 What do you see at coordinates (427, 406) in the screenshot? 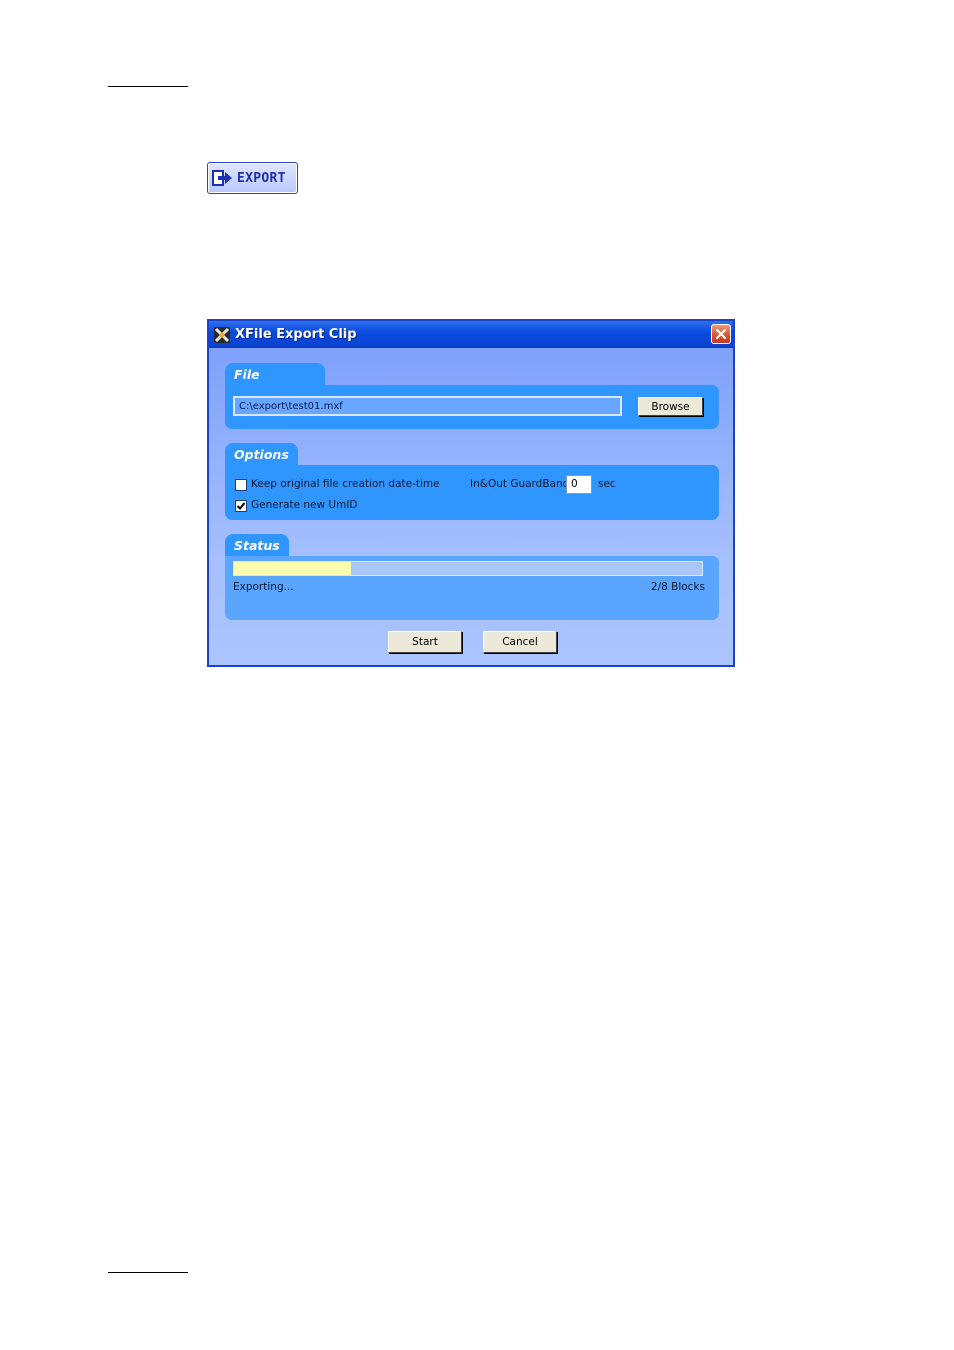
I see `destination-path-input: C:\export\test01.mxf` at bounding box center [427, 406].